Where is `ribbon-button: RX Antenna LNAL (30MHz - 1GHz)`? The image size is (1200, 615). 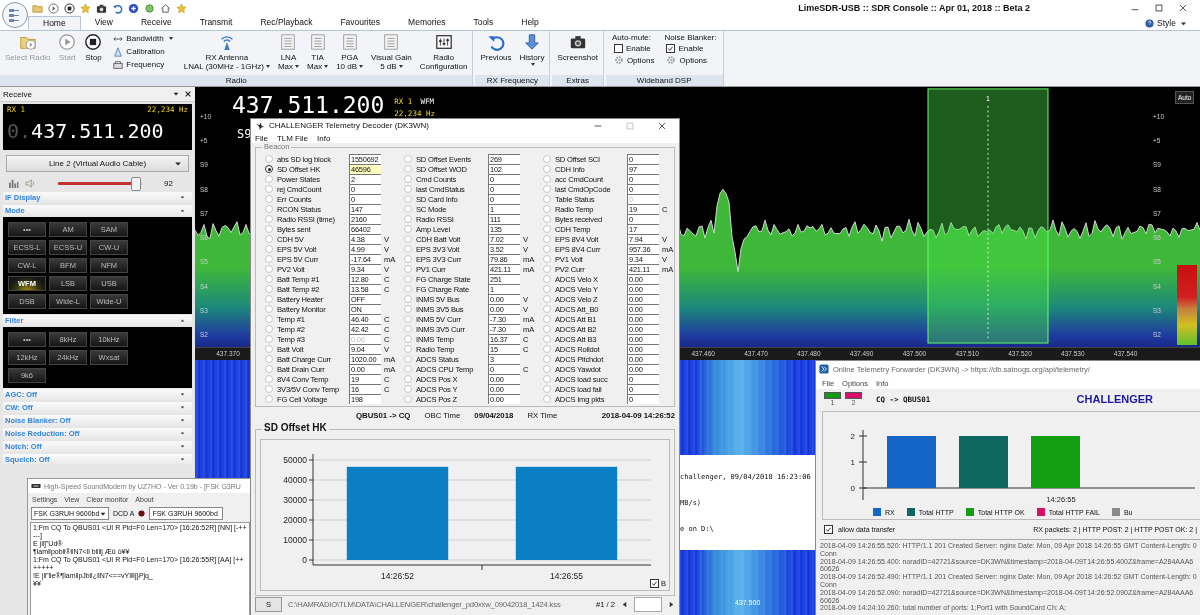 ribbon-button: RX Antenna LNAL (30MHz - 1GHz) is located at coordinates (226, 52).